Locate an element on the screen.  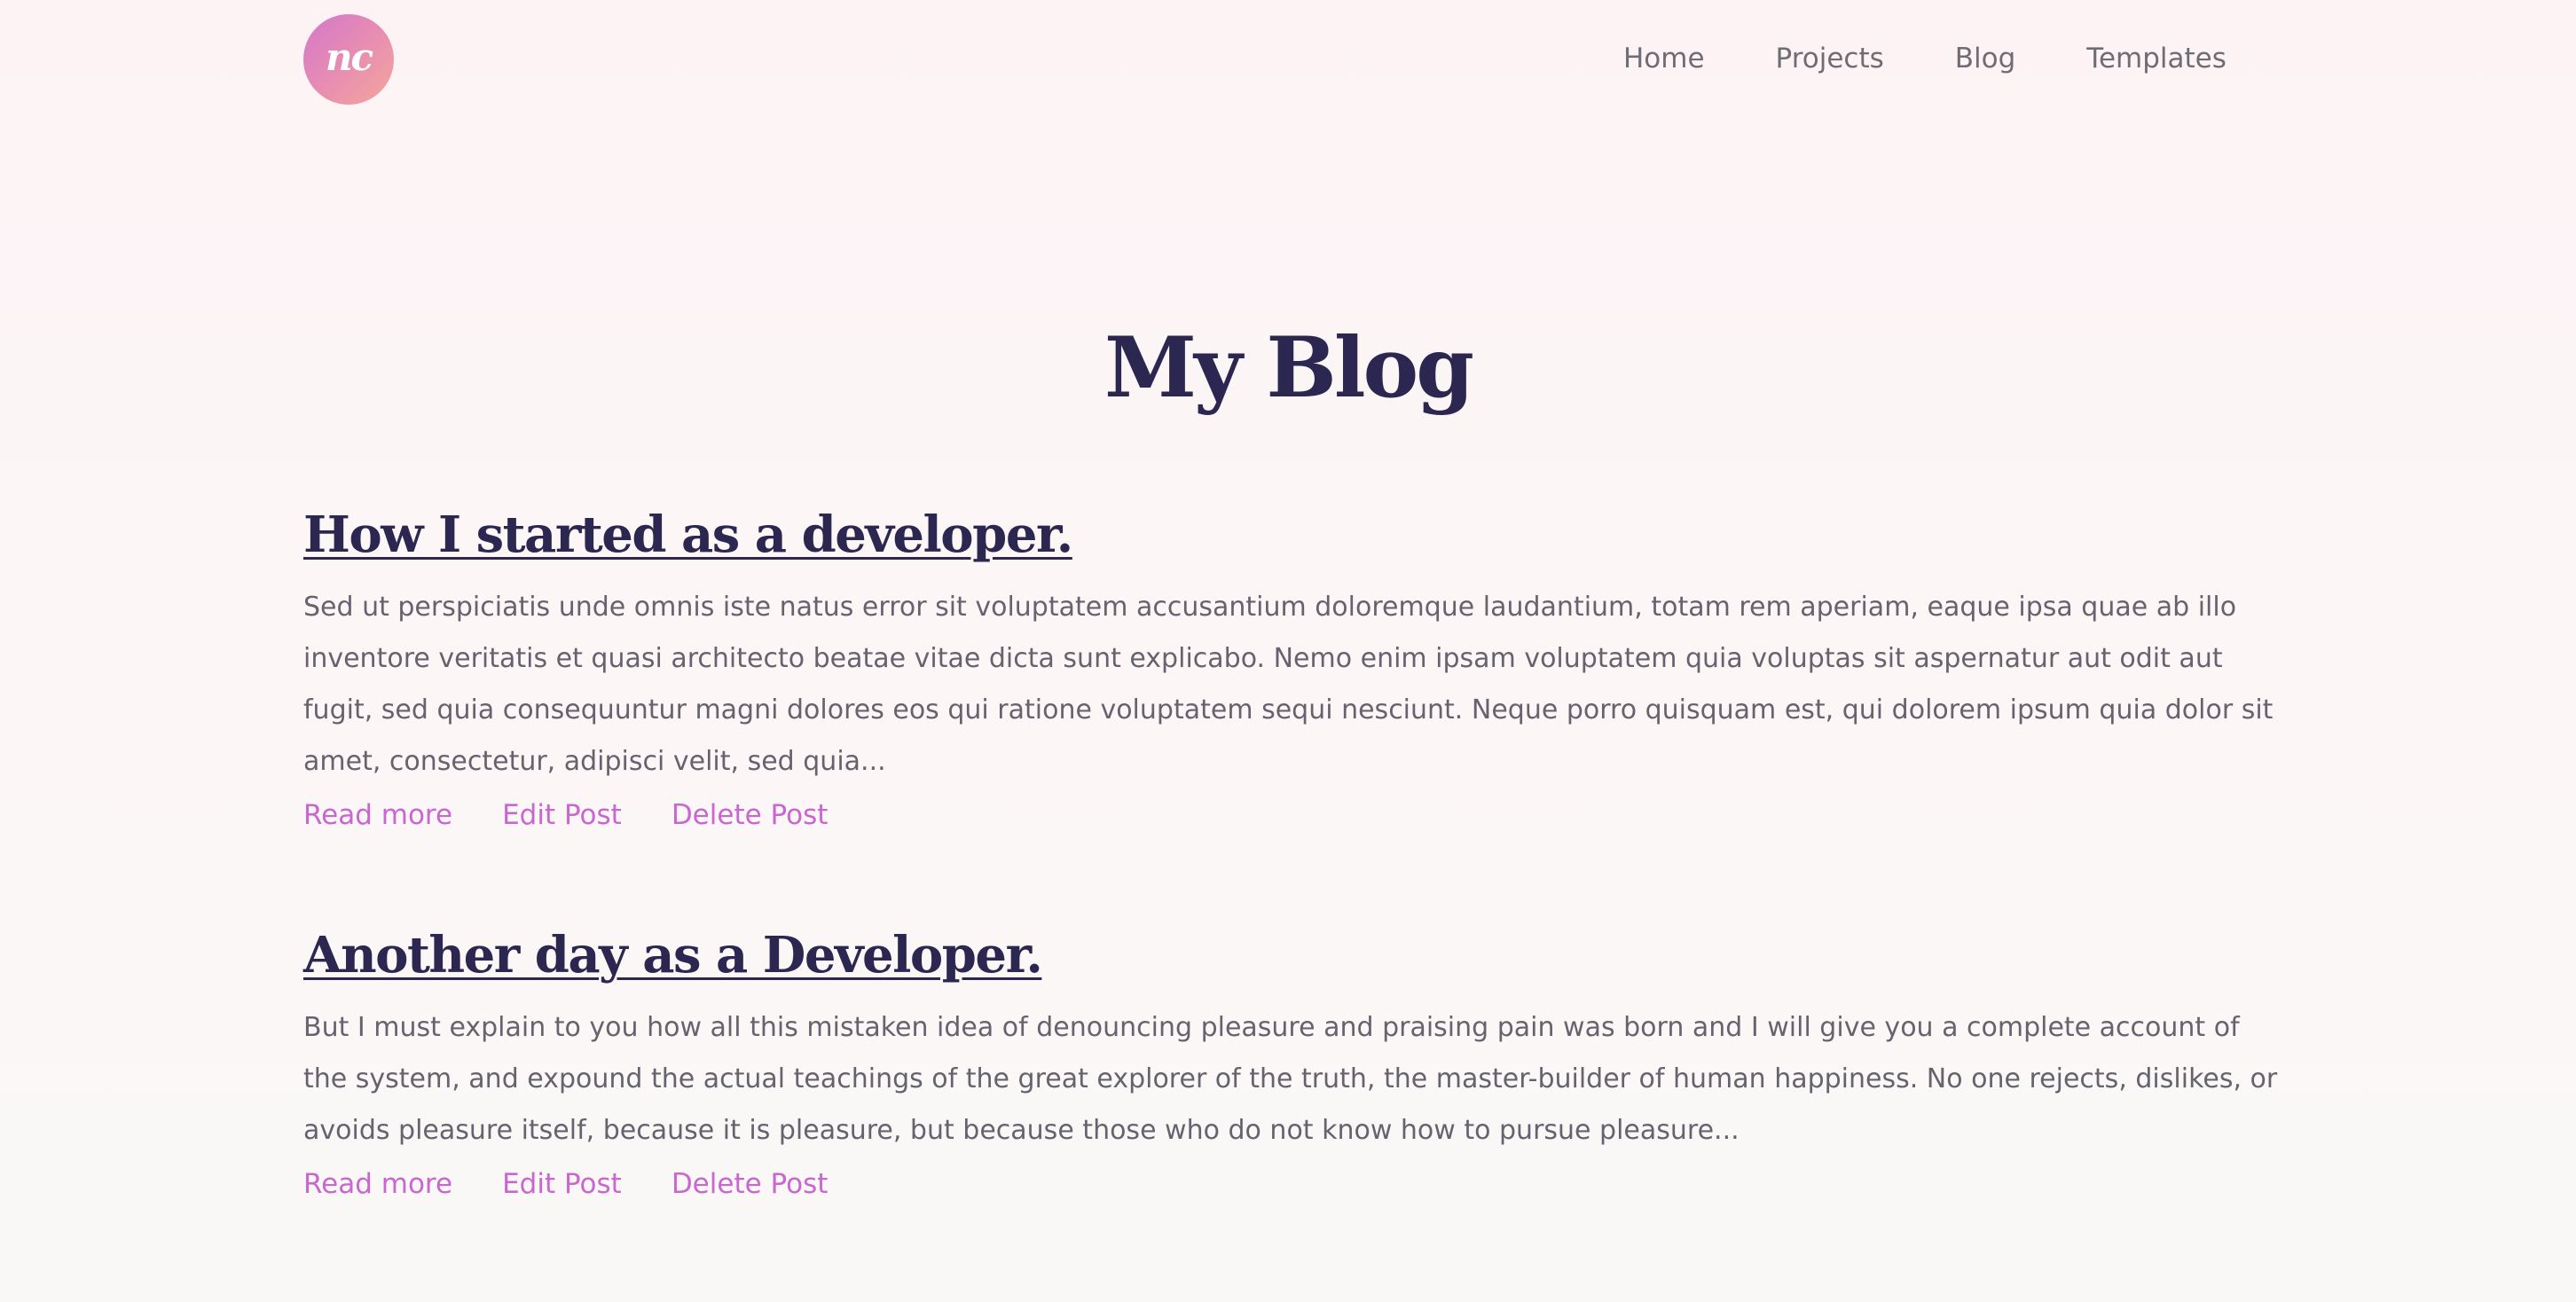
nav-link-home: Home is located at coordinates (1664, 59).